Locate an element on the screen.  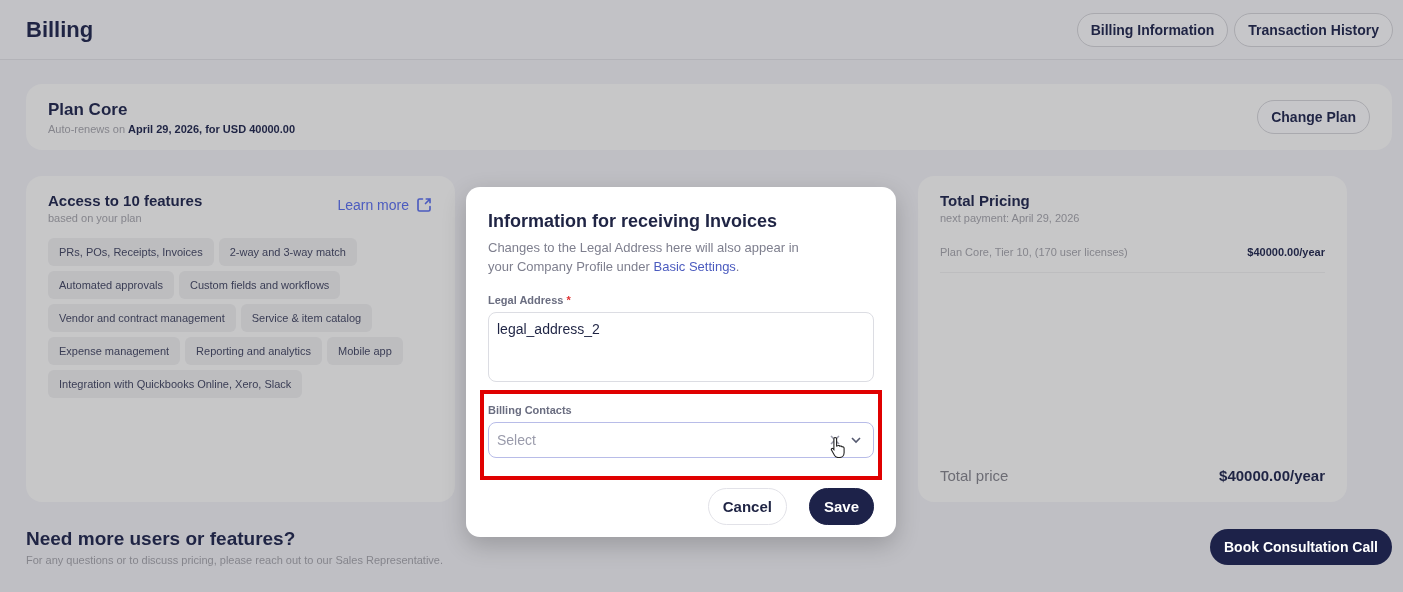
header-button: Transaction History is located at coordinates (1313, 29).